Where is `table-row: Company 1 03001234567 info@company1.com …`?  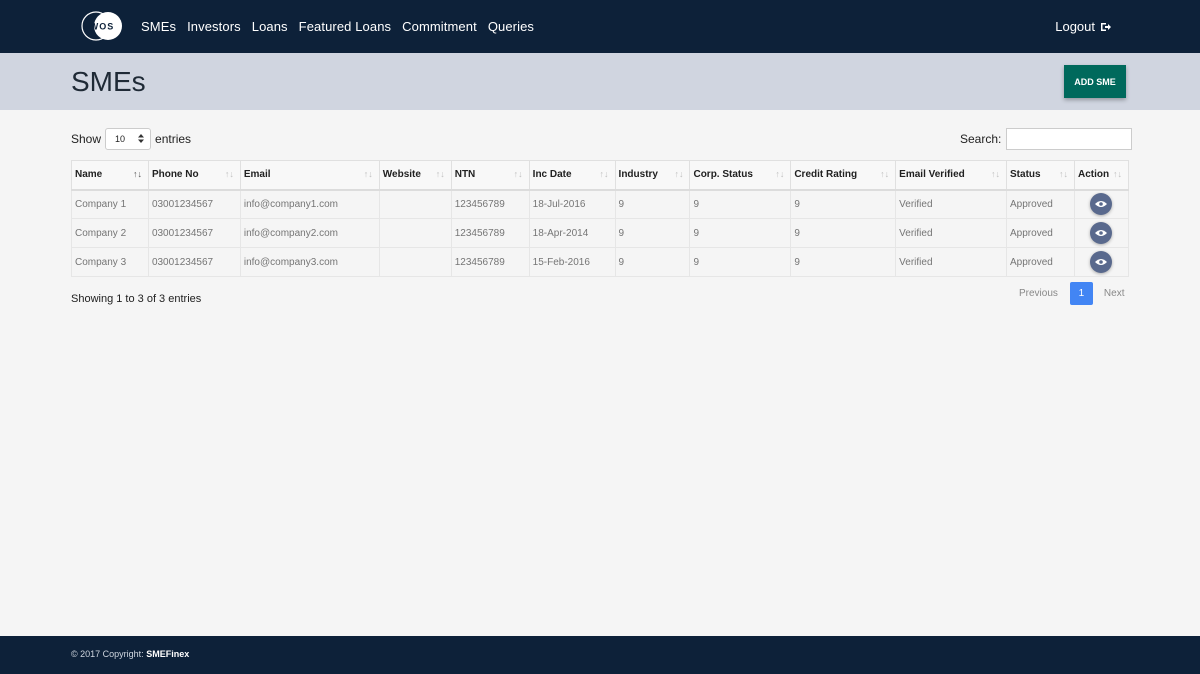 table-row: Company 1 03001234567 info@company1.com … is located at coordinates (600, 204).